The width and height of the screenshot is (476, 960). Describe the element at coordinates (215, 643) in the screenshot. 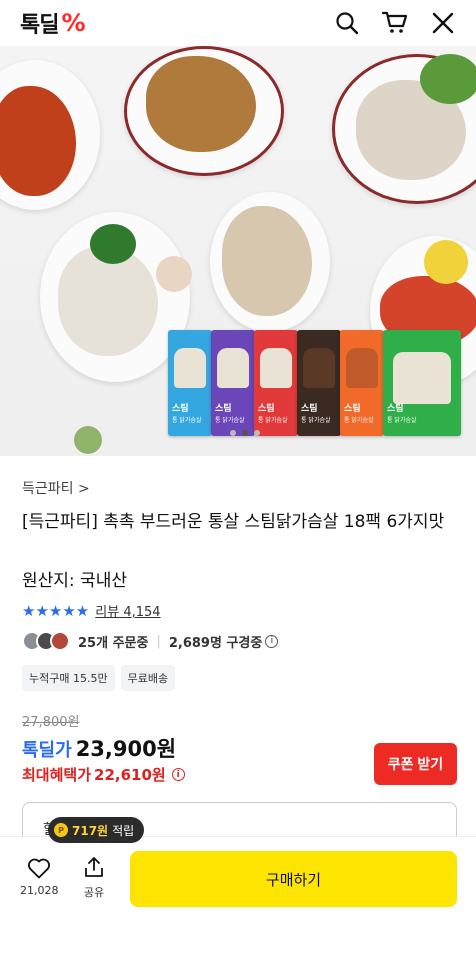

I see `viewers-count: 2,689명 구경중` at that location.